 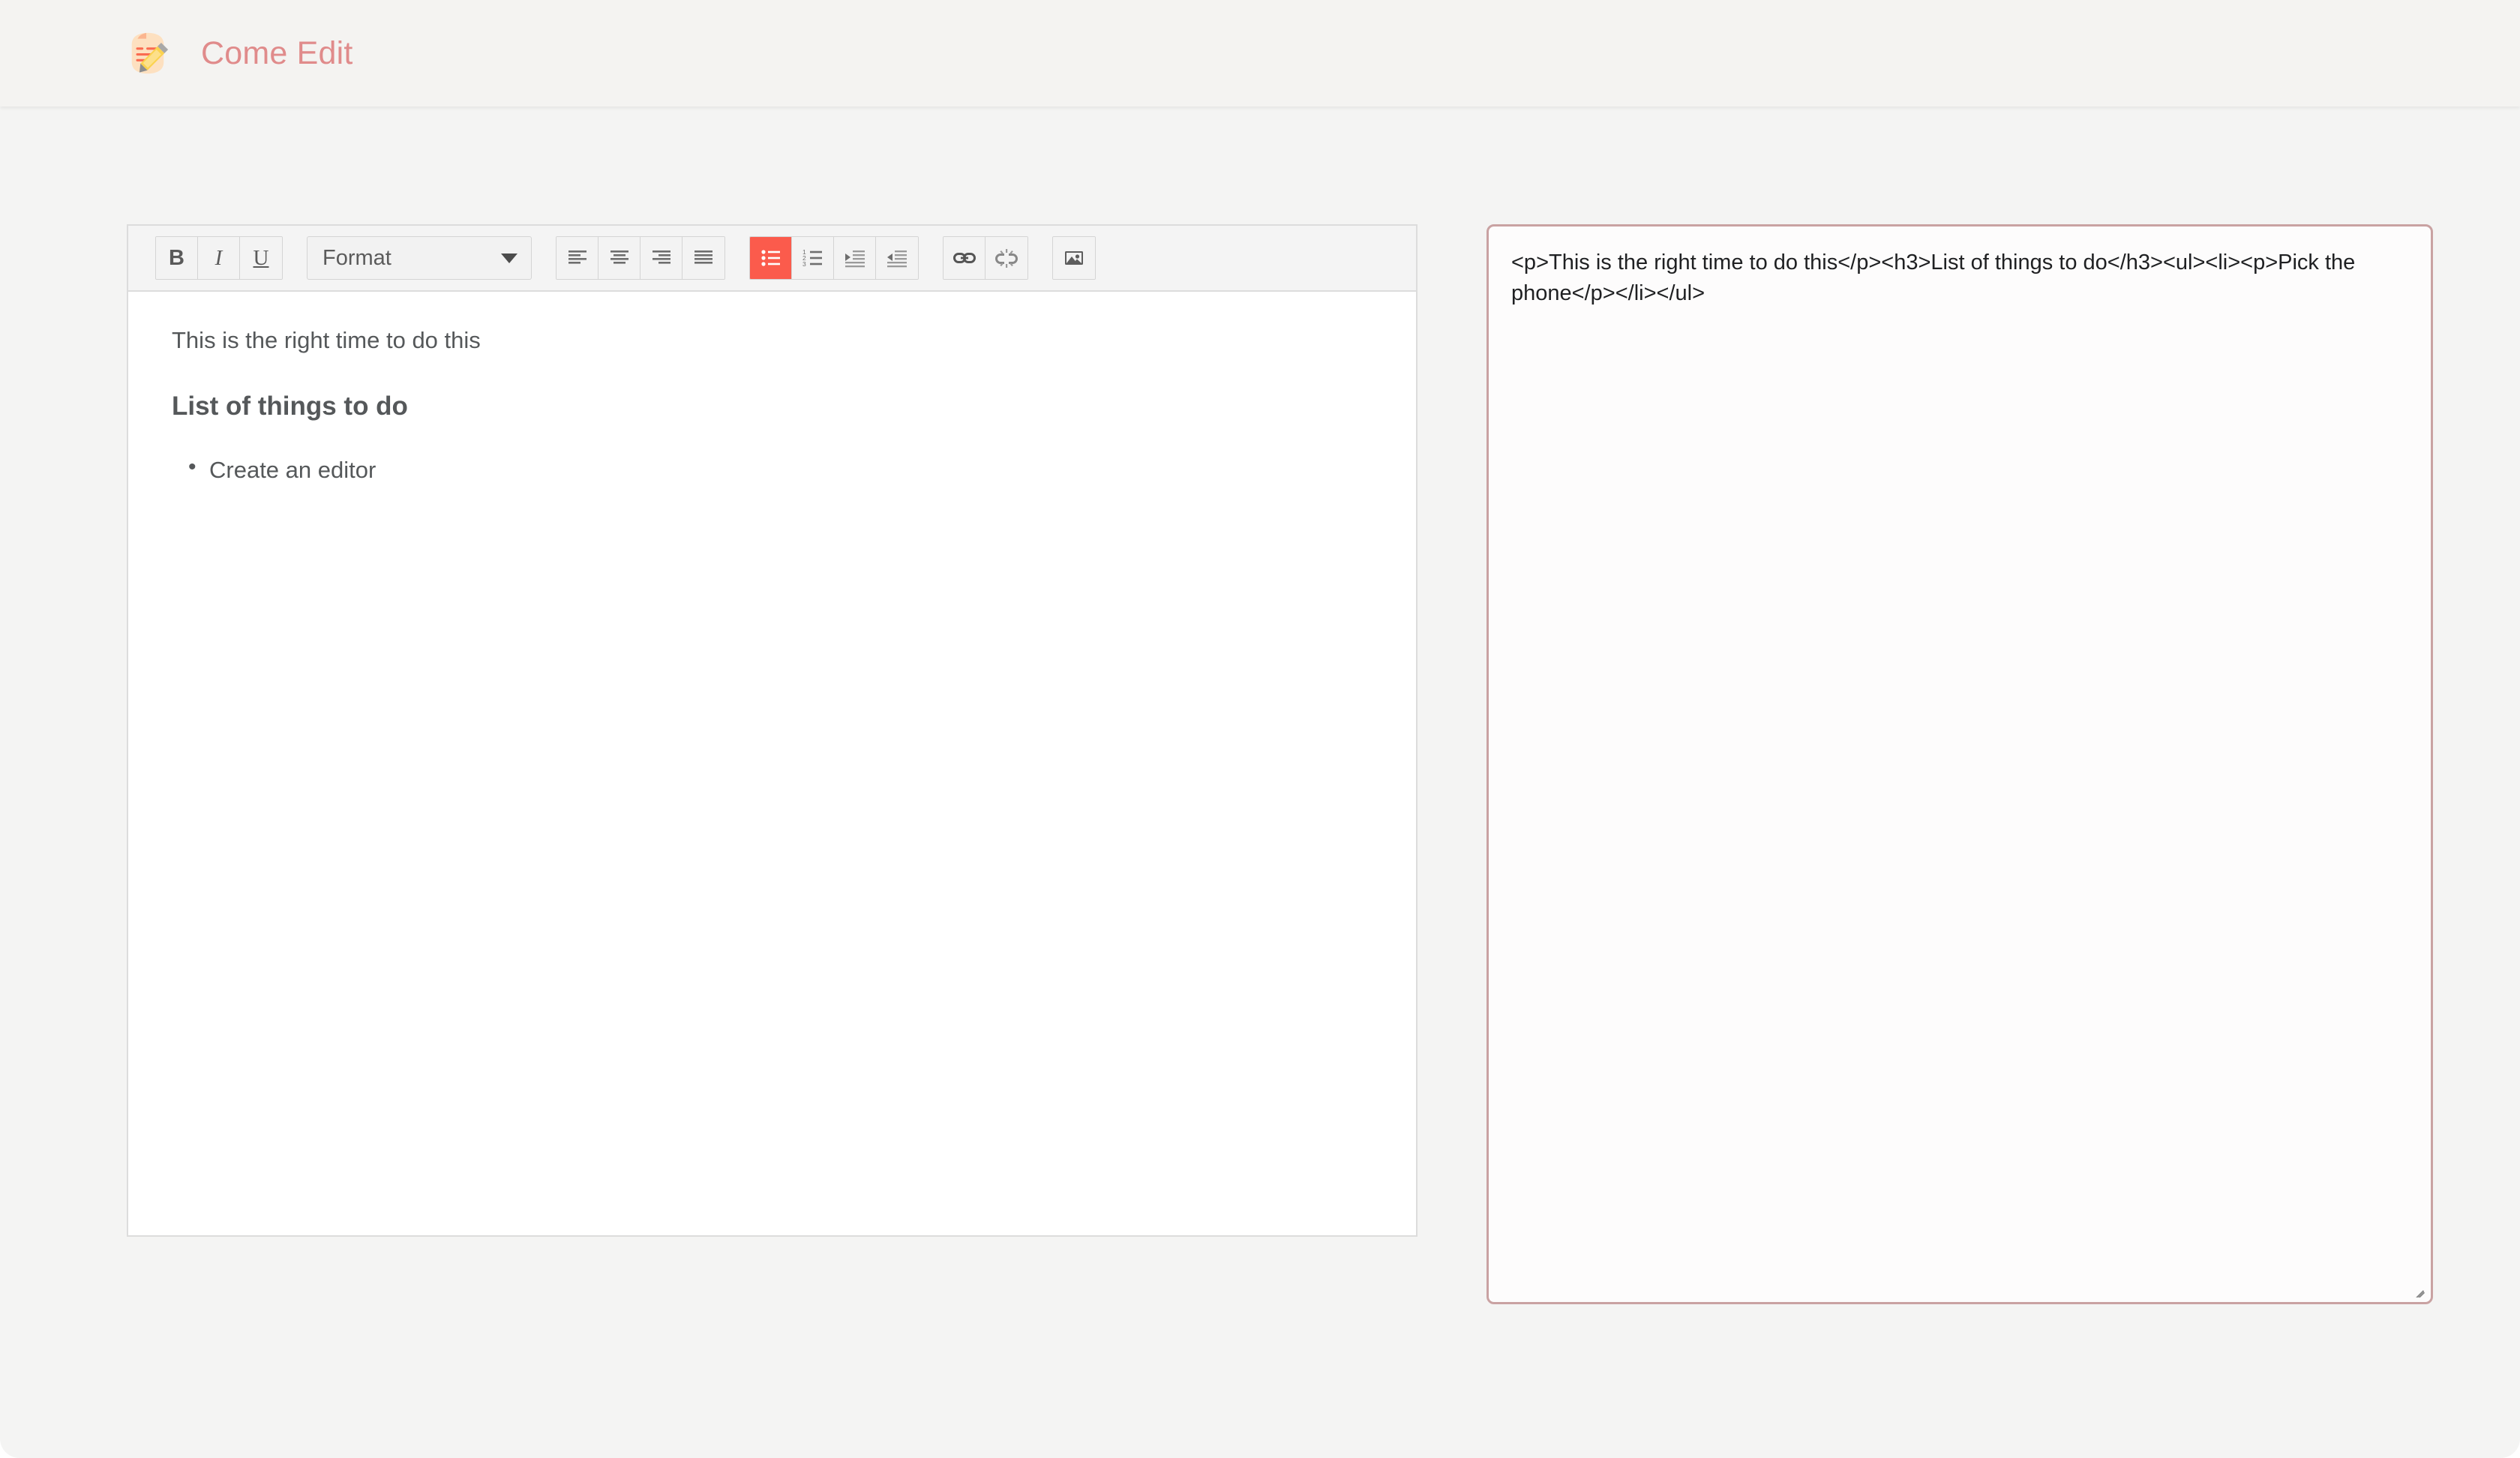 I want to click on link-icon, so click(x=964, y=258).